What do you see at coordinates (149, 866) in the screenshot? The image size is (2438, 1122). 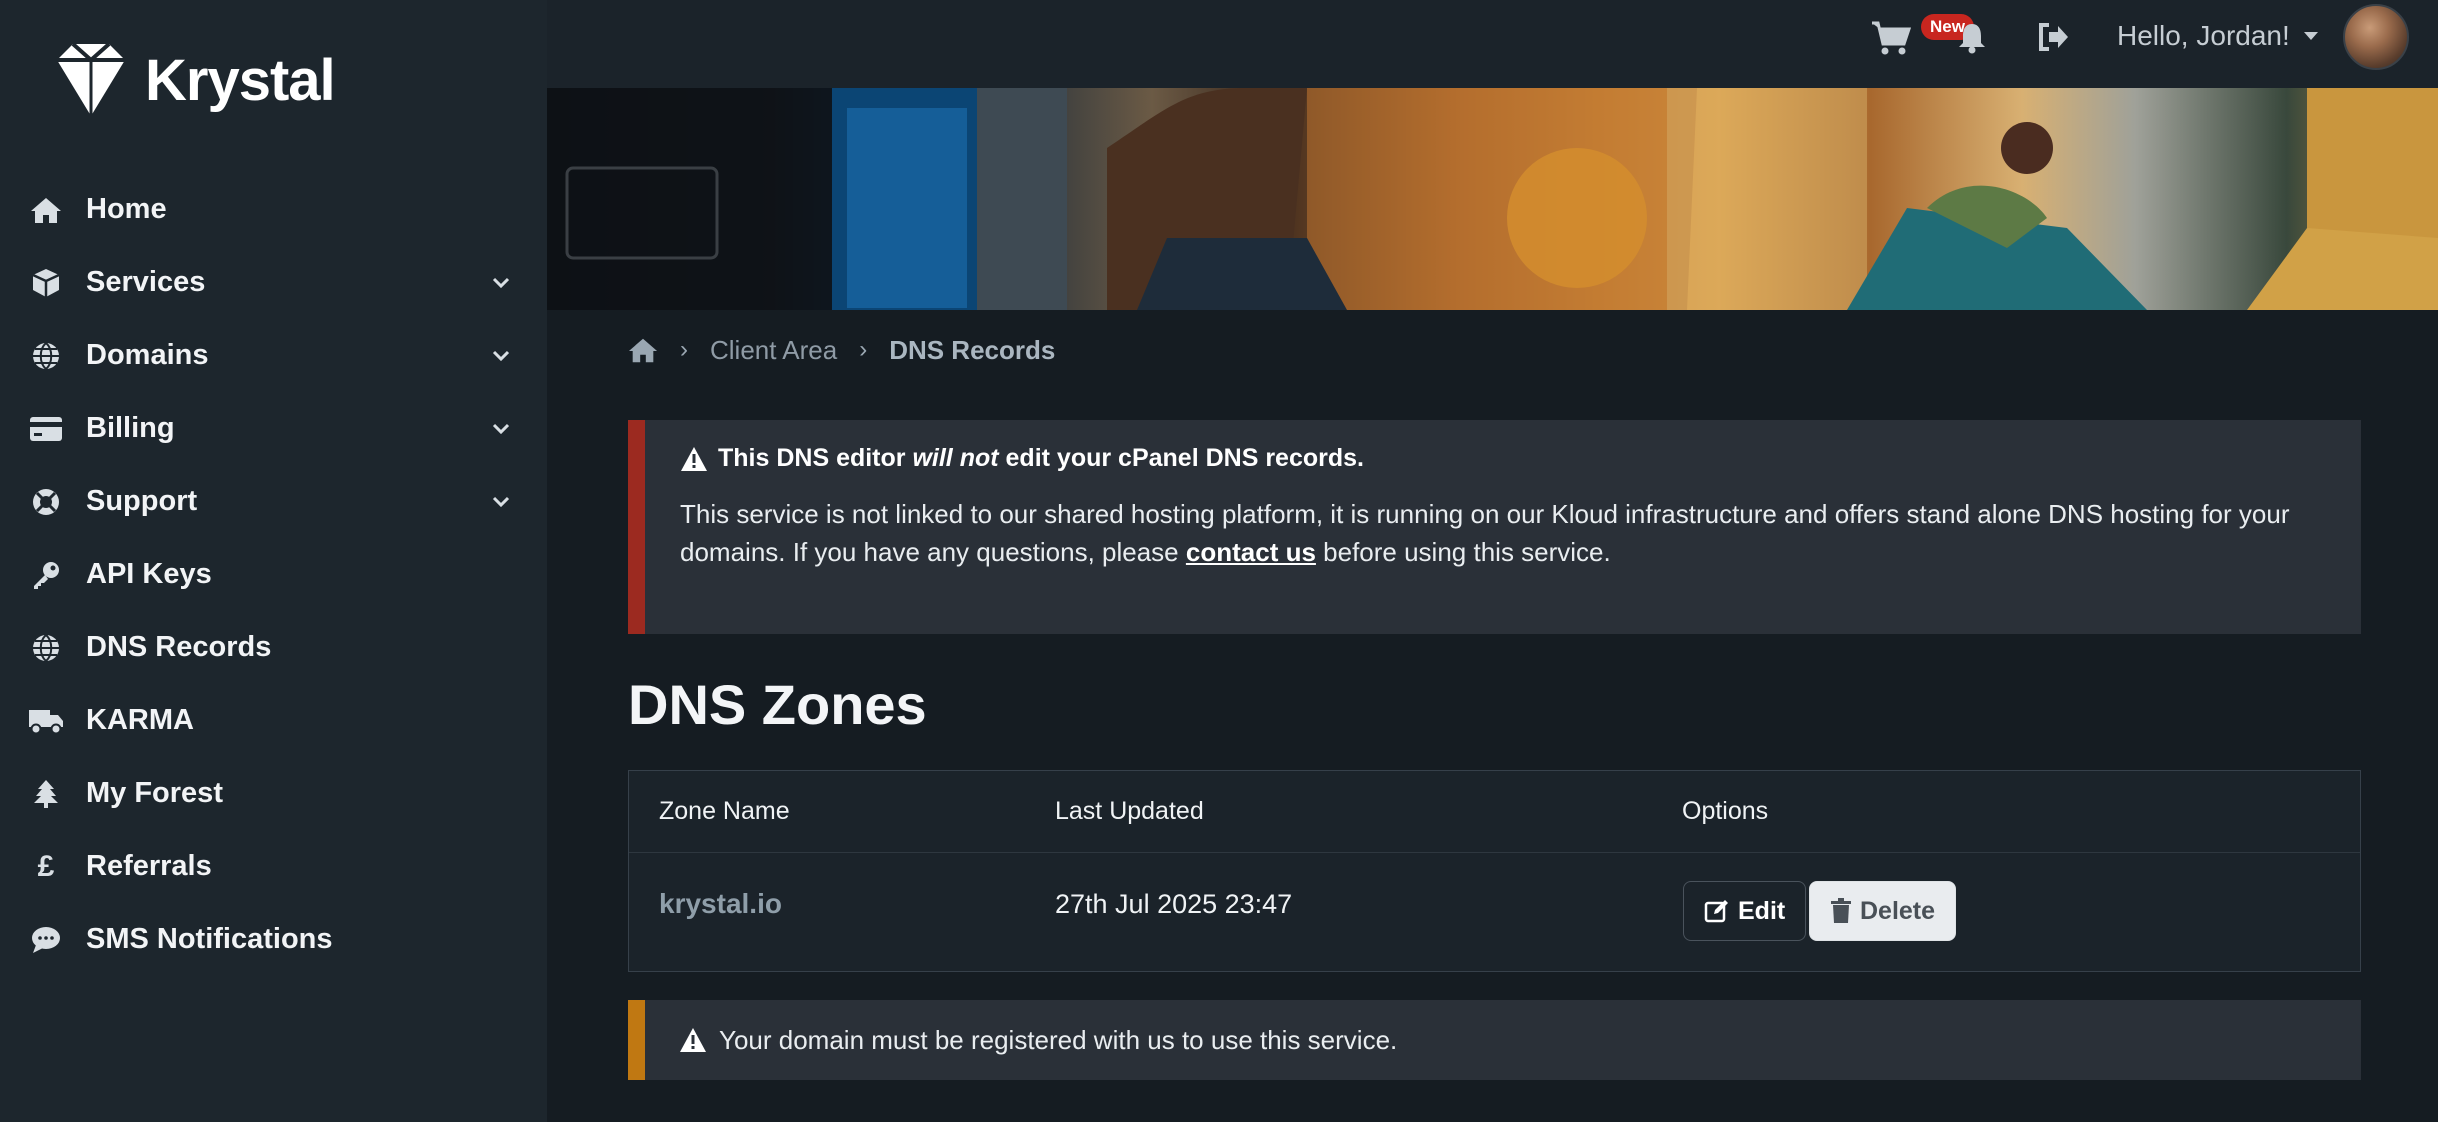 I see `sidebar-item-label: Referrals` at bounding box center [149, 866].